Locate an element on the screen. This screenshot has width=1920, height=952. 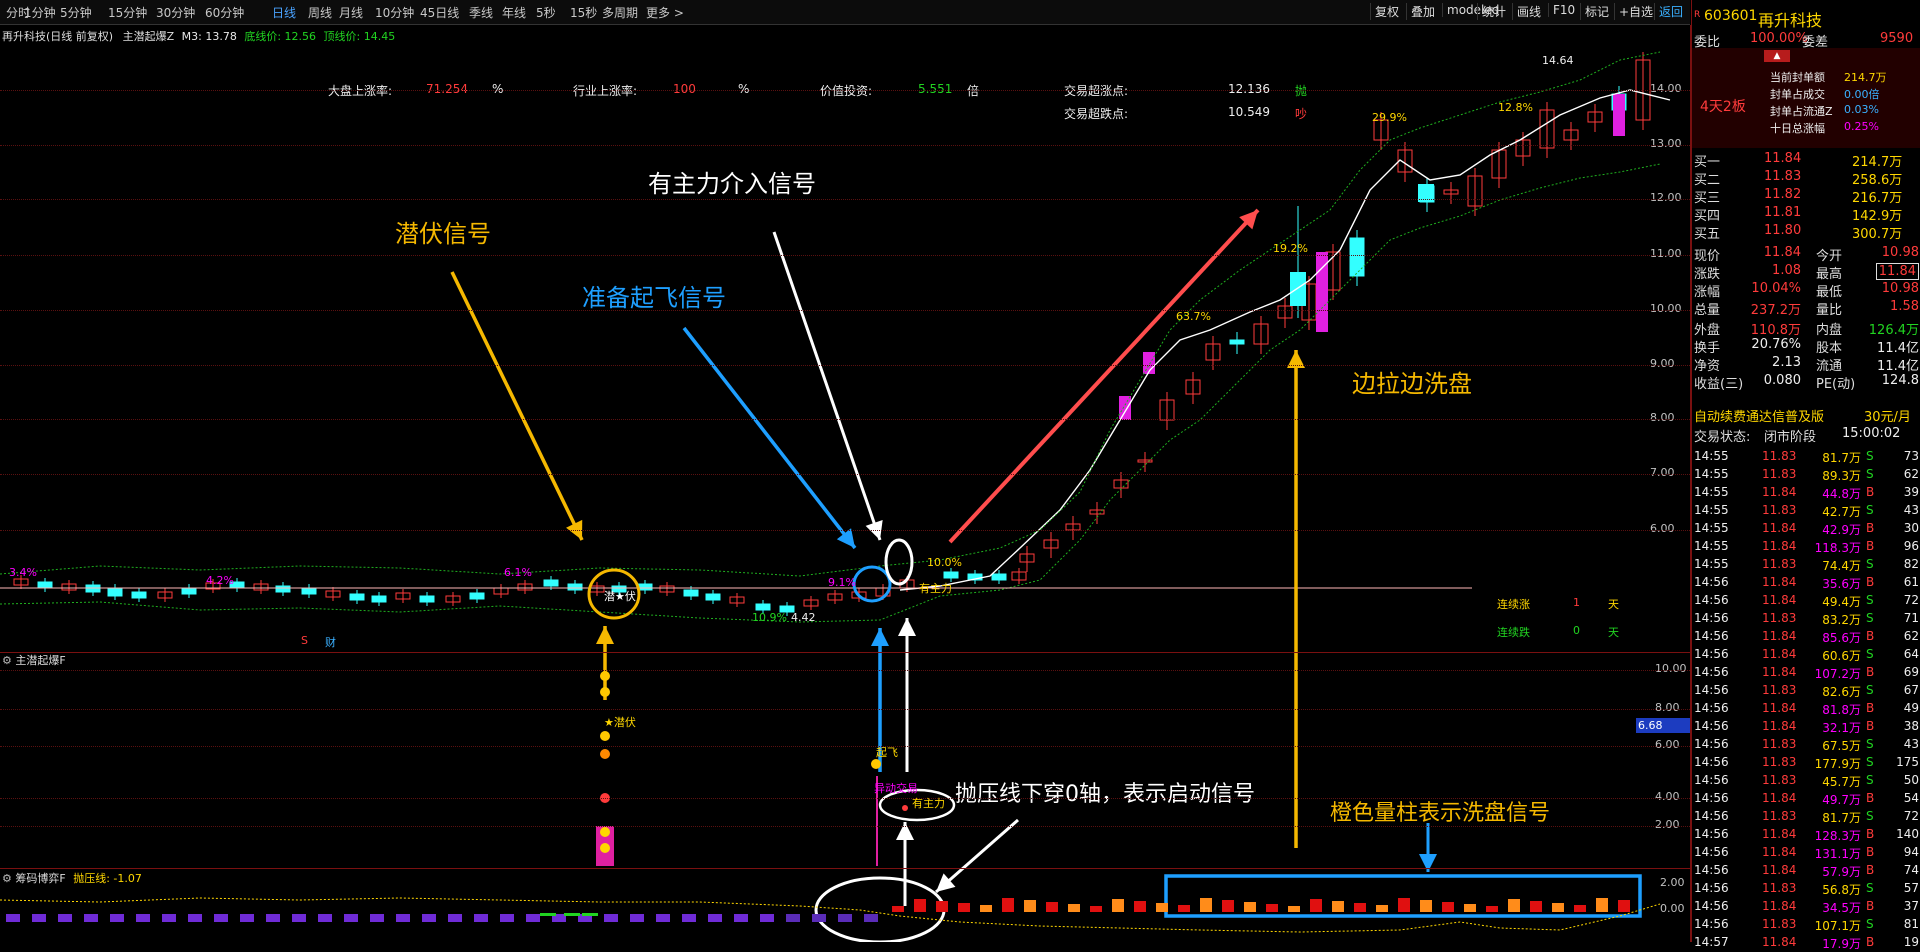
tick-row: 14:56 11.84 35.6万 B 61 is located at coordinates (1806, 582).